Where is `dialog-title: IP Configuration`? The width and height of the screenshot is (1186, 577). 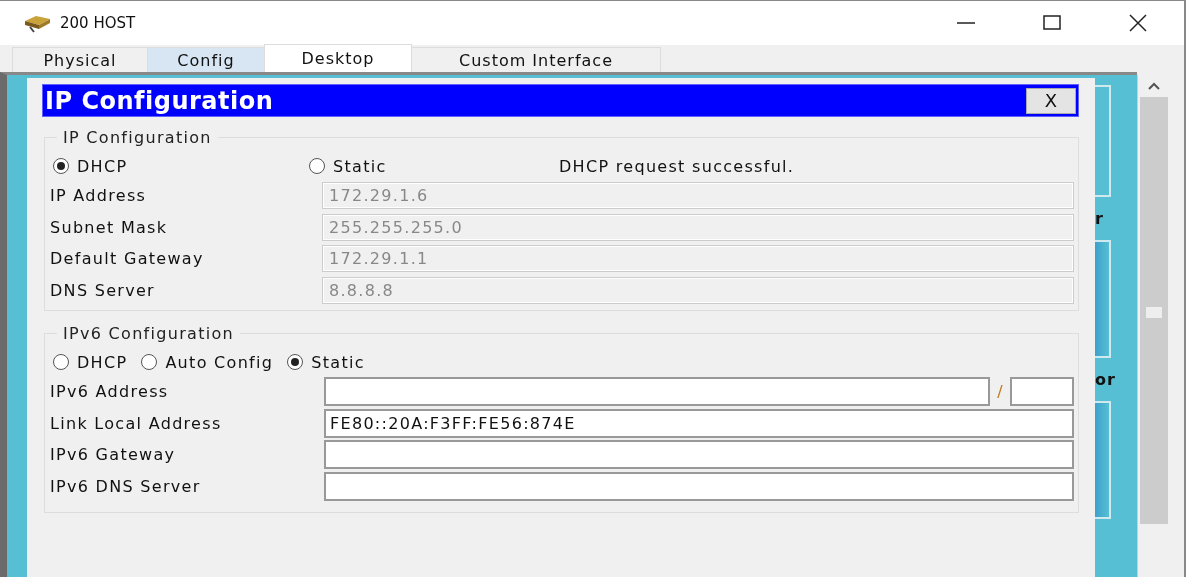 dialog-title: IP Configuration is located at coordinates (159, 100).